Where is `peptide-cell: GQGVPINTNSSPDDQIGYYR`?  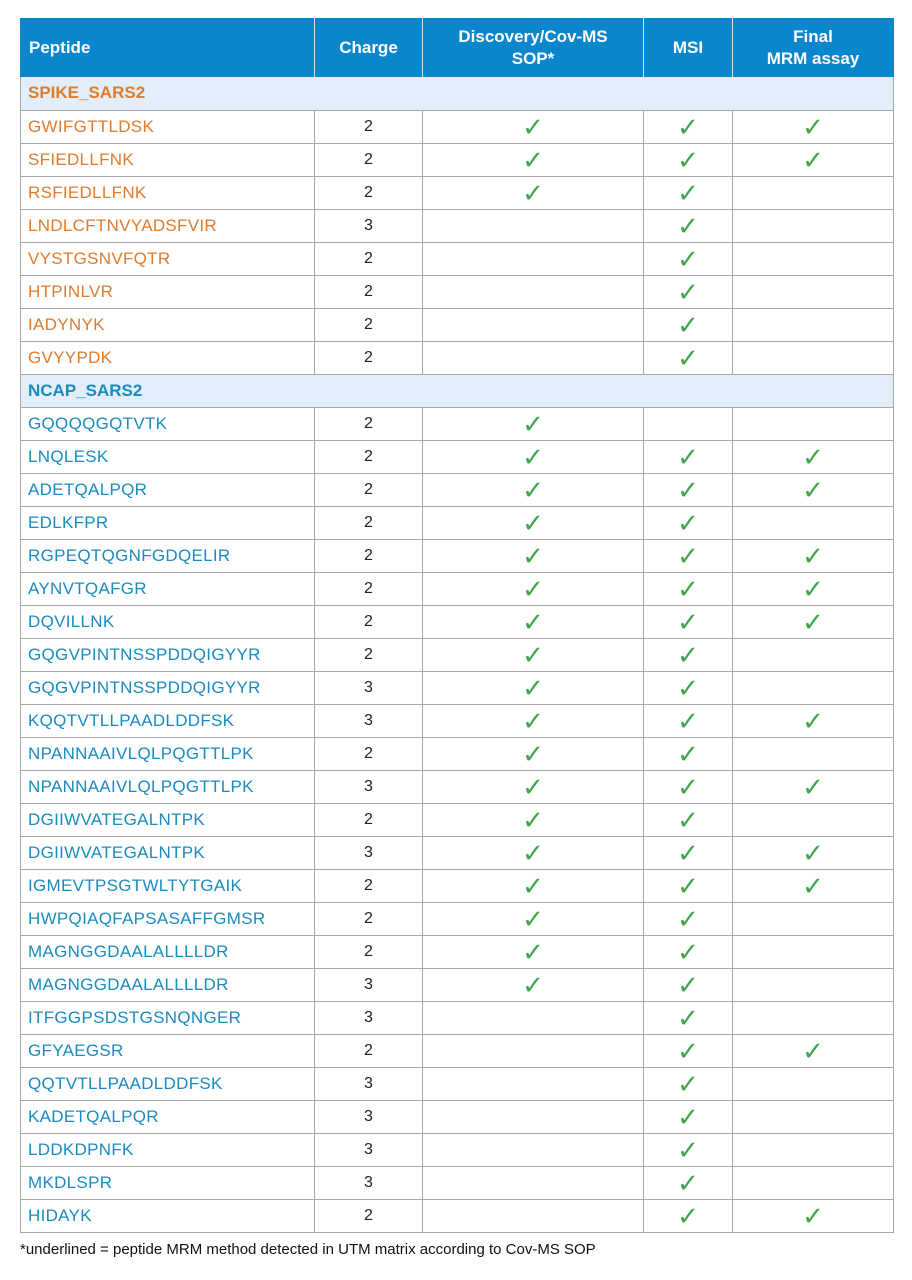 peptide-cell: GQGVPINTNSSPDDQIGYYR is located at coordinates (167, 654).